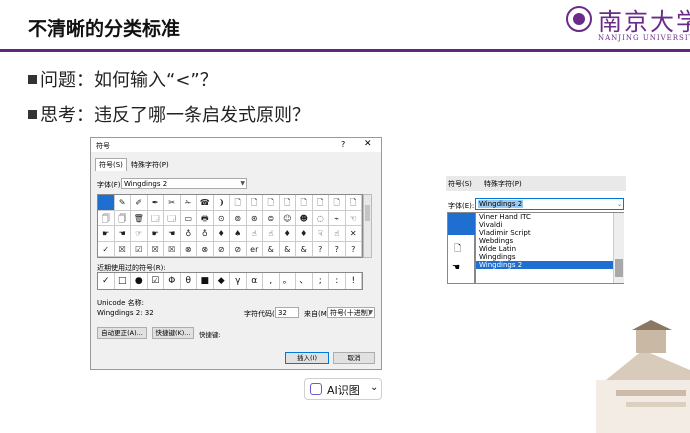 The height and width of the screenshot is (433, 690). Describe the element at coordinates (123, 281) in the screenshot. I see `recent-symbol-cell: □` at that location.